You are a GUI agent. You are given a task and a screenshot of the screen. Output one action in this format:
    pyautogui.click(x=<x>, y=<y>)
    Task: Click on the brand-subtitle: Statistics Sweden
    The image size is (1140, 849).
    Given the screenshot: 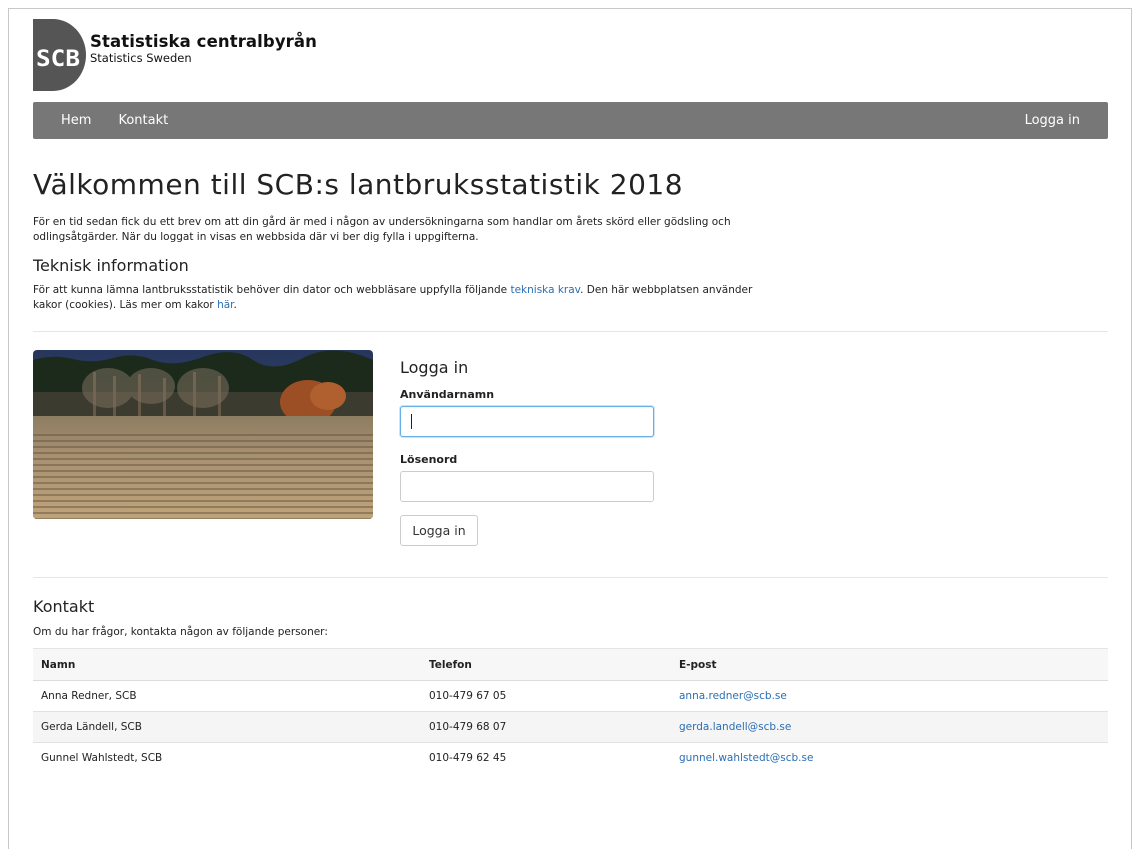 What is the action you would take?
    pyautogui.click(x=141, y=57)
    